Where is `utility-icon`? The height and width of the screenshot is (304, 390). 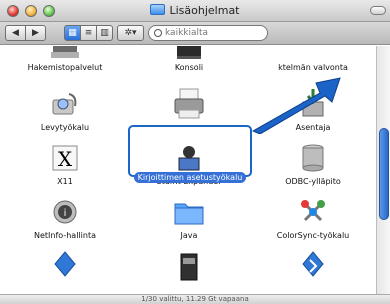 utility-icon is located at coordinates (189, 266).